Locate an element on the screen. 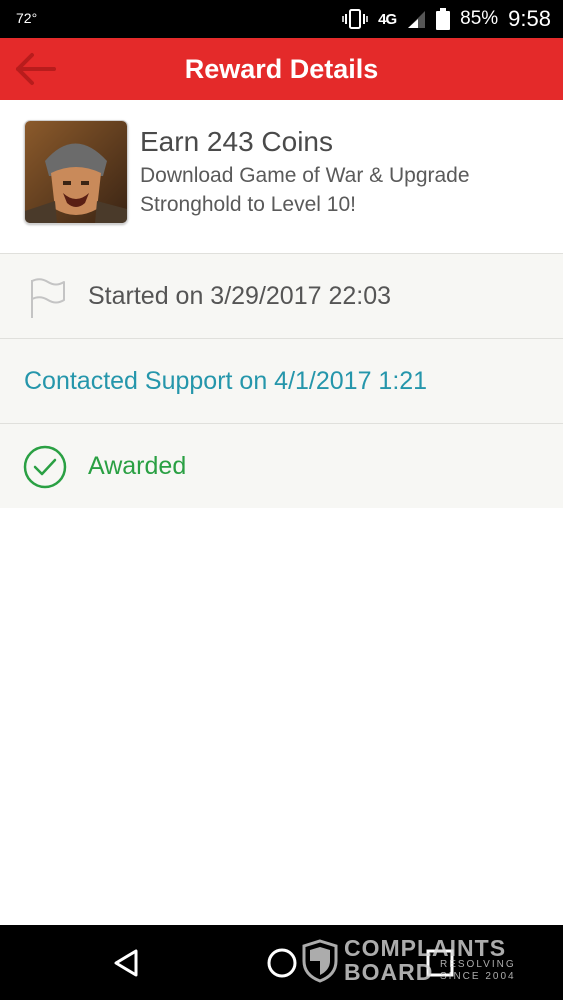 This screenshot has height=1000, width=563. clock-text: 9:58 is located at coordinates (529, 18).